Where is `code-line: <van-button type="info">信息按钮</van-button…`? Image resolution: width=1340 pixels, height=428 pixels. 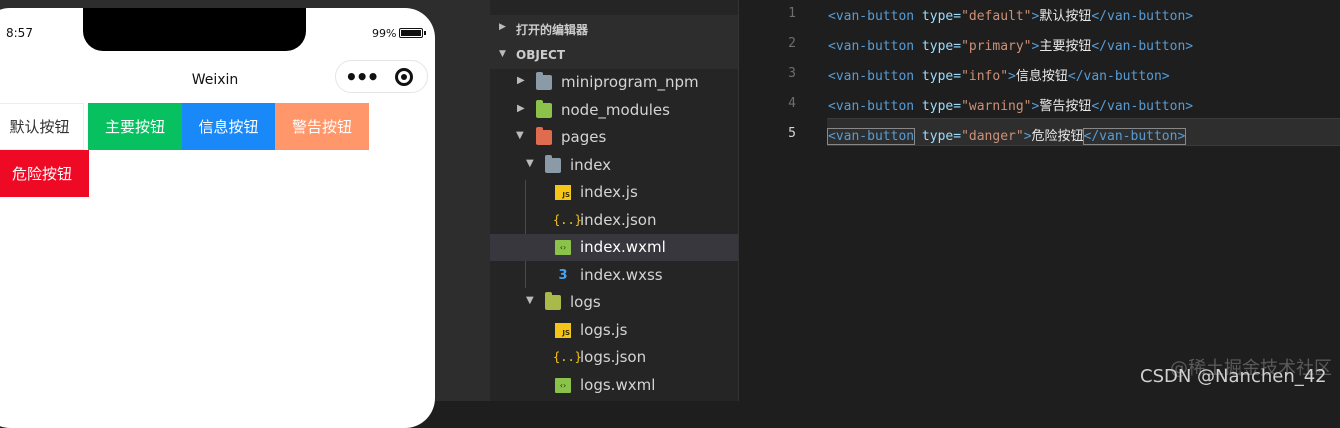 code-line: <van-button type="info">信息按钮</van-button… is located at coordinates (999, 74).